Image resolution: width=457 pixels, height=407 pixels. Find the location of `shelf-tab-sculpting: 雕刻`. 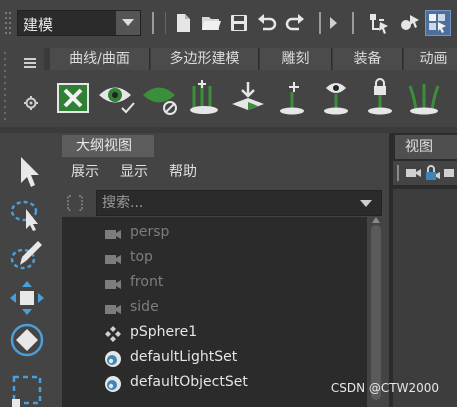

shelf-tab-sculpting: 雕刻 is located at coordinates (296, 59).